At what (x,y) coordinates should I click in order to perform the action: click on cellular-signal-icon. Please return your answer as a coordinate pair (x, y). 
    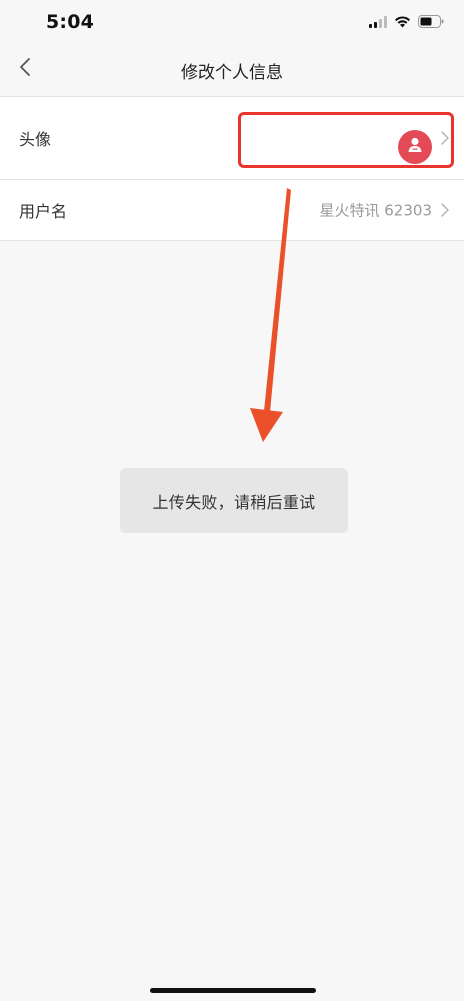
    Looking at the image, I should click on (378, 22).